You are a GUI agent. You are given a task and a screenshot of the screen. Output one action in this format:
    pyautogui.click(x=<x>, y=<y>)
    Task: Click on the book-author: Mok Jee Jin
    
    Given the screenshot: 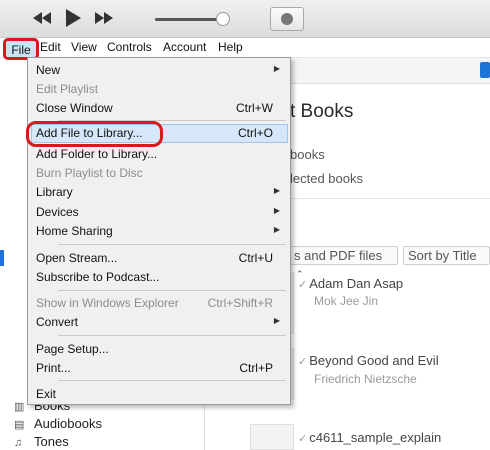 What is the action you would take?
    pyautogui.click(x=346, y=301)
    